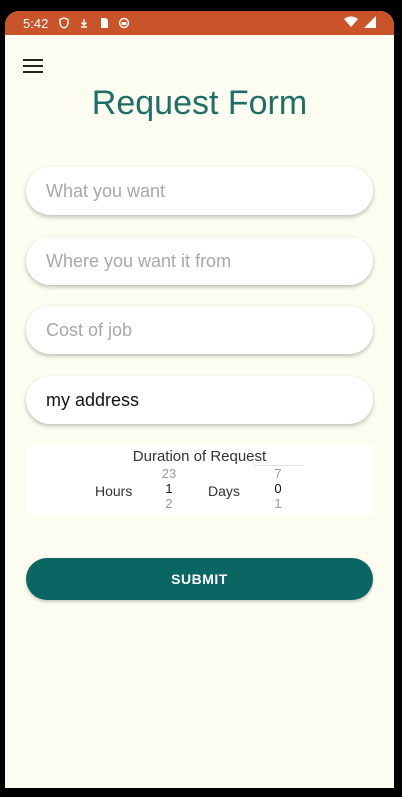 This screenshot has height=797, width=402. What do you see at coordinates (278, 503) in the screenshot?
I see `days-next: 1` at bounding box center [278, 503].